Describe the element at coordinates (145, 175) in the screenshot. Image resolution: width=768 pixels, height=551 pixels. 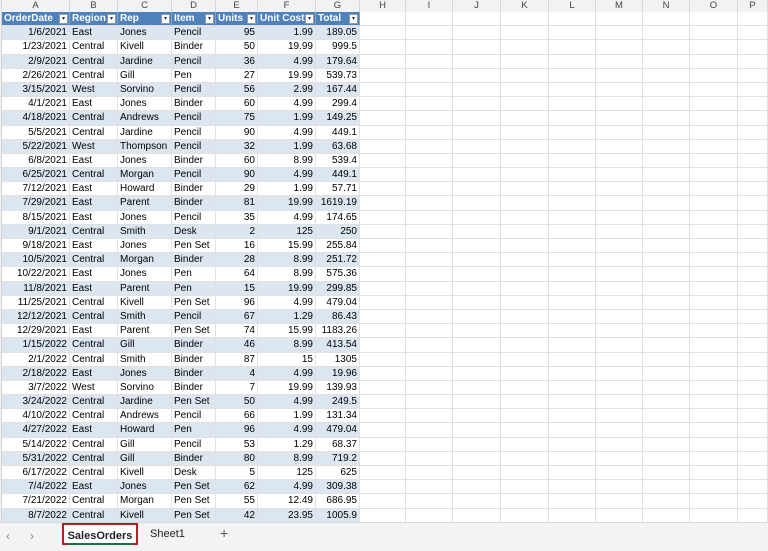
I see `table-cell: Morgan` at that location.